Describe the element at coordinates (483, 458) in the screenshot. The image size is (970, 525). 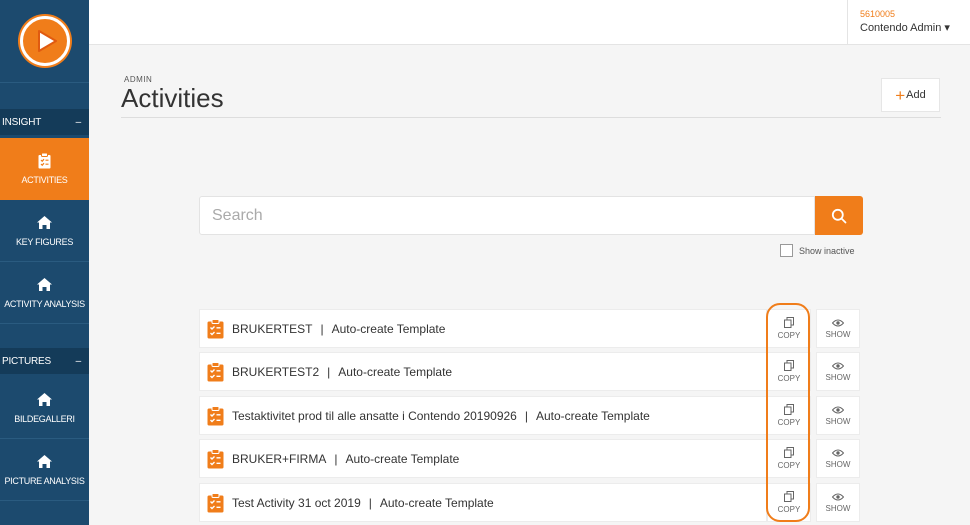
I see `activity-row: BRUKER+FIRMA | Auto-create Template` at that location.